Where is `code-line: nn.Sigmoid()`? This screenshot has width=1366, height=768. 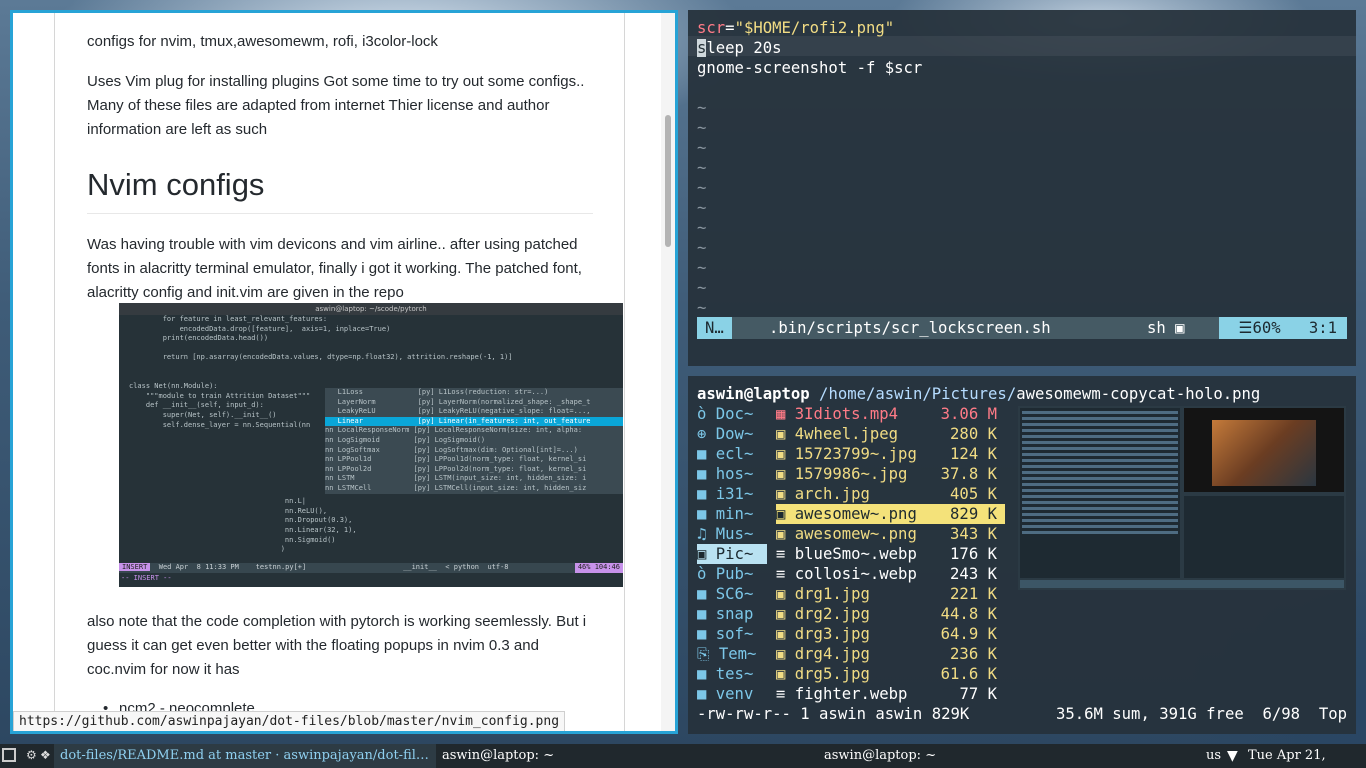
code-line: nn.Sigmoid() is located at coordinates (232, 539).